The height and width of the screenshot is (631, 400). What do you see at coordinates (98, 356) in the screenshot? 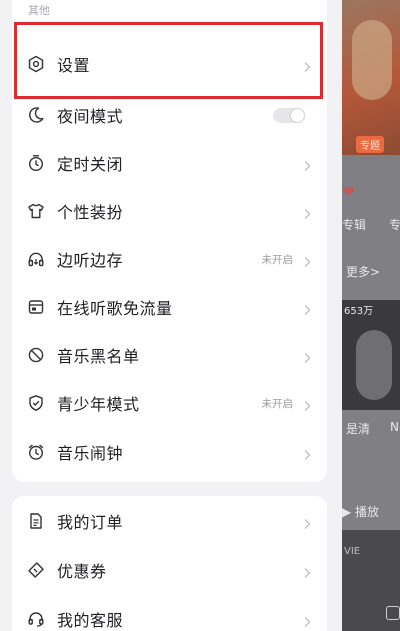
I see `menu-item-label: 音乐黑名单` at bounding box center [98, 356].